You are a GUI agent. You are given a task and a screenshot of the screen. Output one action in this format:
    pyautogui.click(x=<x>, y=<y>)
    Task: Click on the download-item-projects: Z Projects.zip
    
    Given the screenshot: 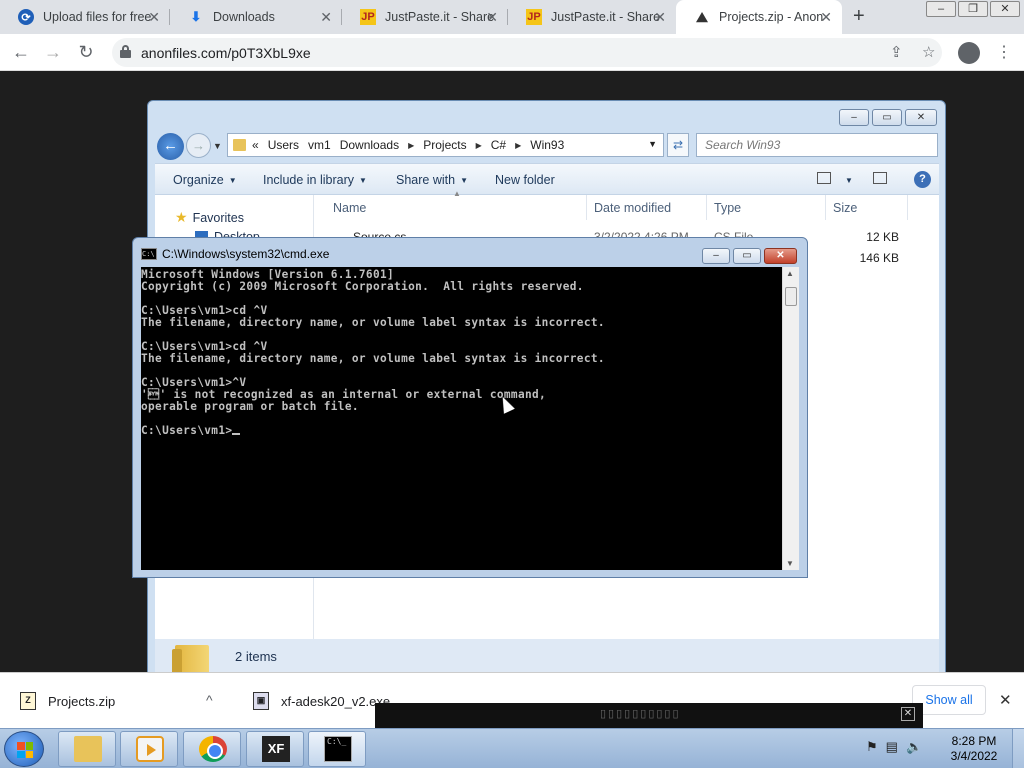 What is the action you would take?
    pyautogui.click(x=67, y=701)
    